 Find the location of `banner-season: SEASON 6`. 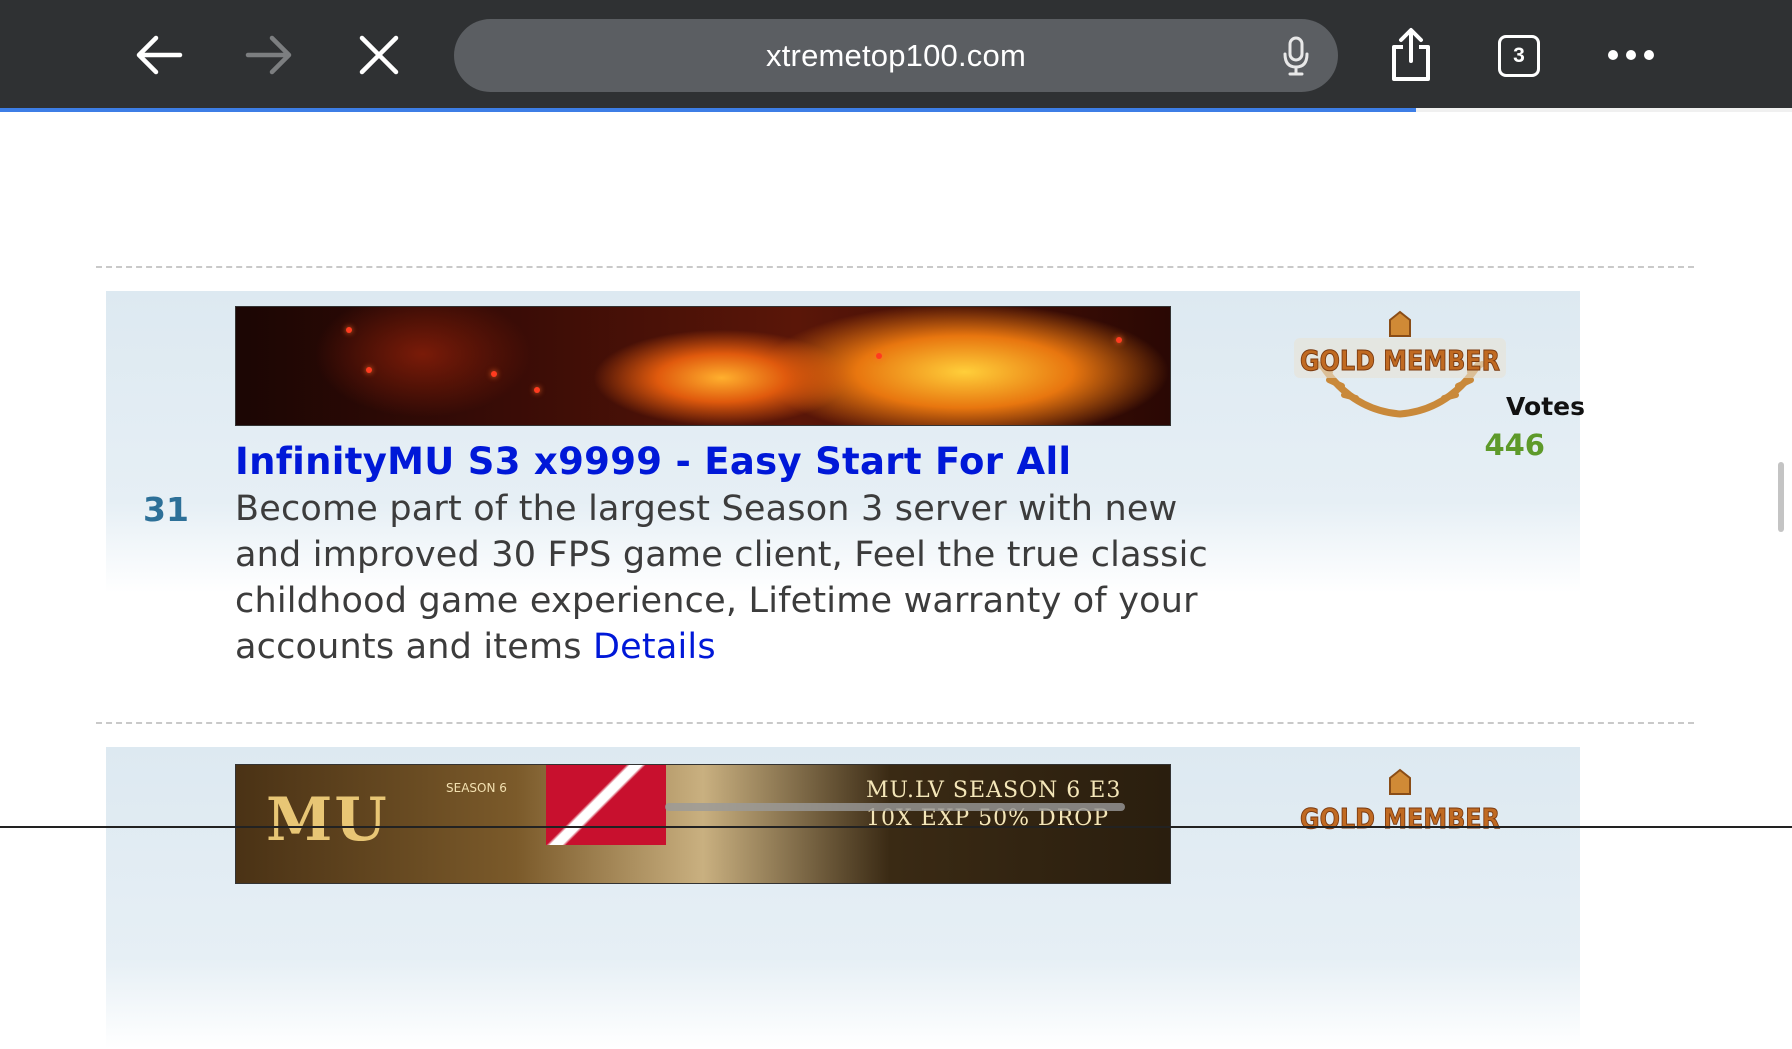

banner-season: SEASON 6 is located at coordinates (476, 788).